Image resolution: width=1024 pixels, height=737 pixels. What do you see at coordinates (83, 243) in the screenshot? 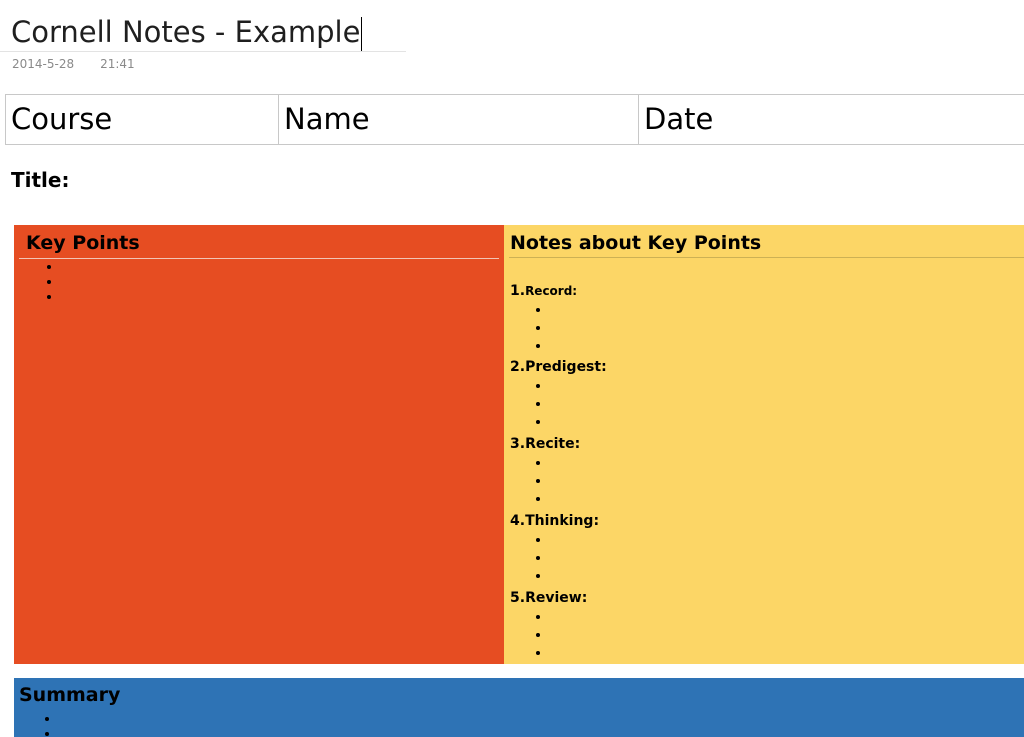
I see `key-points-heading: Key Points` at bounding box center [83, 243].